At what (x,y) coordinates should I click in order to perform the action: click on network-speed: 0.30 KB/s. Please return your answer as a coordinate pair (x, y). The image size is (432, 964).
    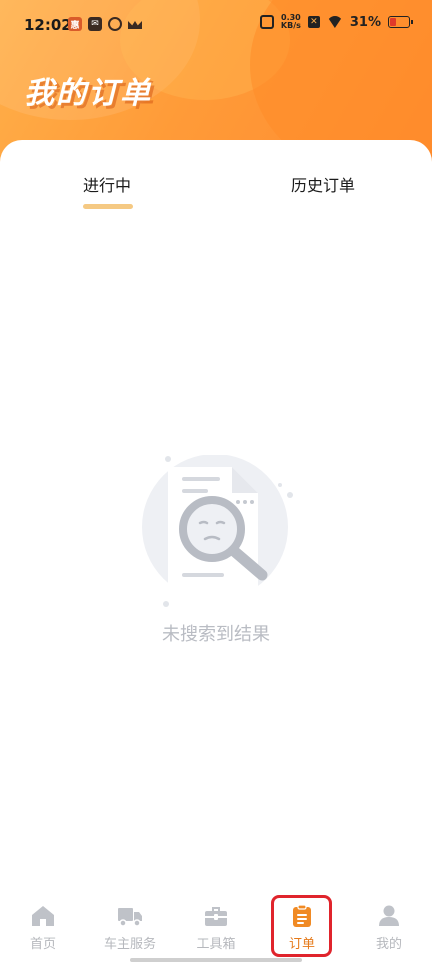
    Looking at the image, I should click on (291, 22).